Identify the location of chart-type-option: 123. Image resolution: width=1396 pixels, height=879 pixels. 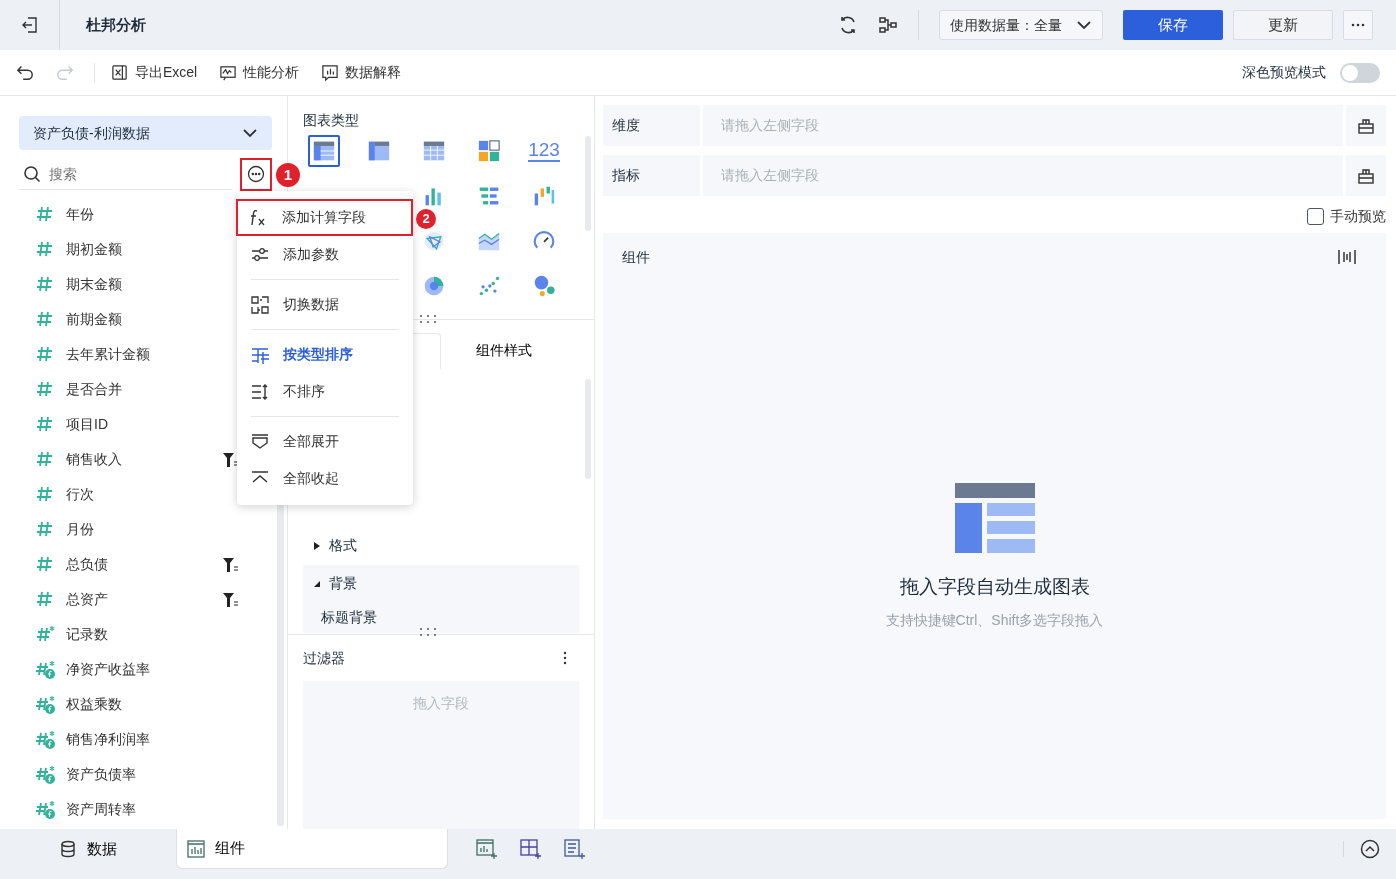
(544, 151).